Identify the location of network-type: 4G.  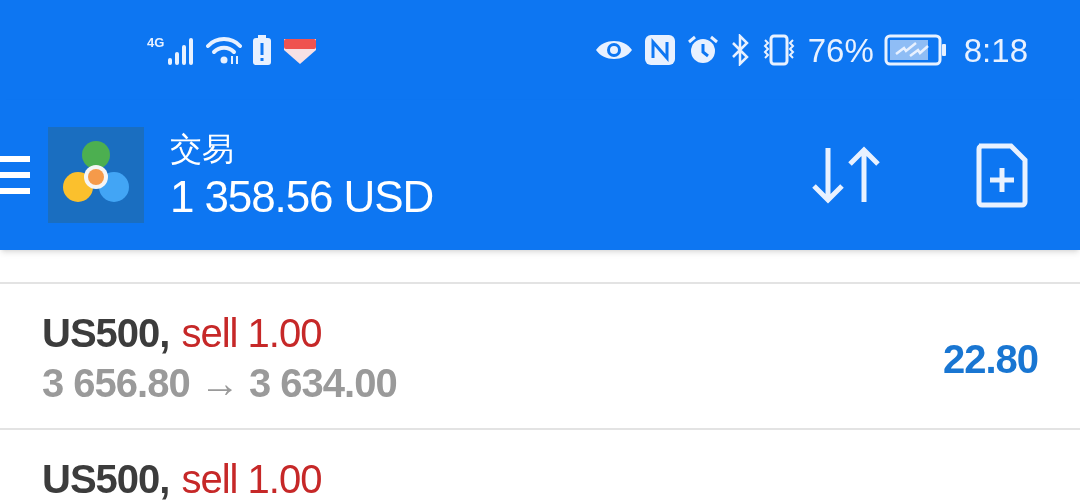
(156, 42).